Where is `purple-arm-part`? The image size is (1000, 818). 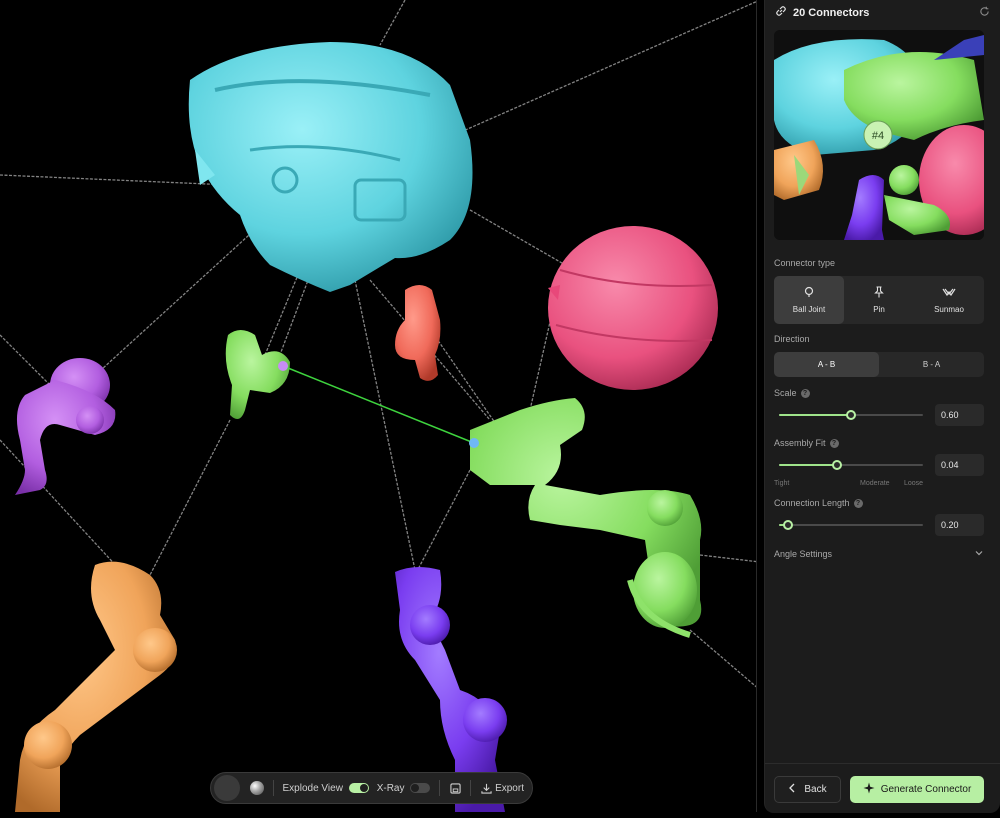
purple-arm-part is located at coordinates (65, 426).